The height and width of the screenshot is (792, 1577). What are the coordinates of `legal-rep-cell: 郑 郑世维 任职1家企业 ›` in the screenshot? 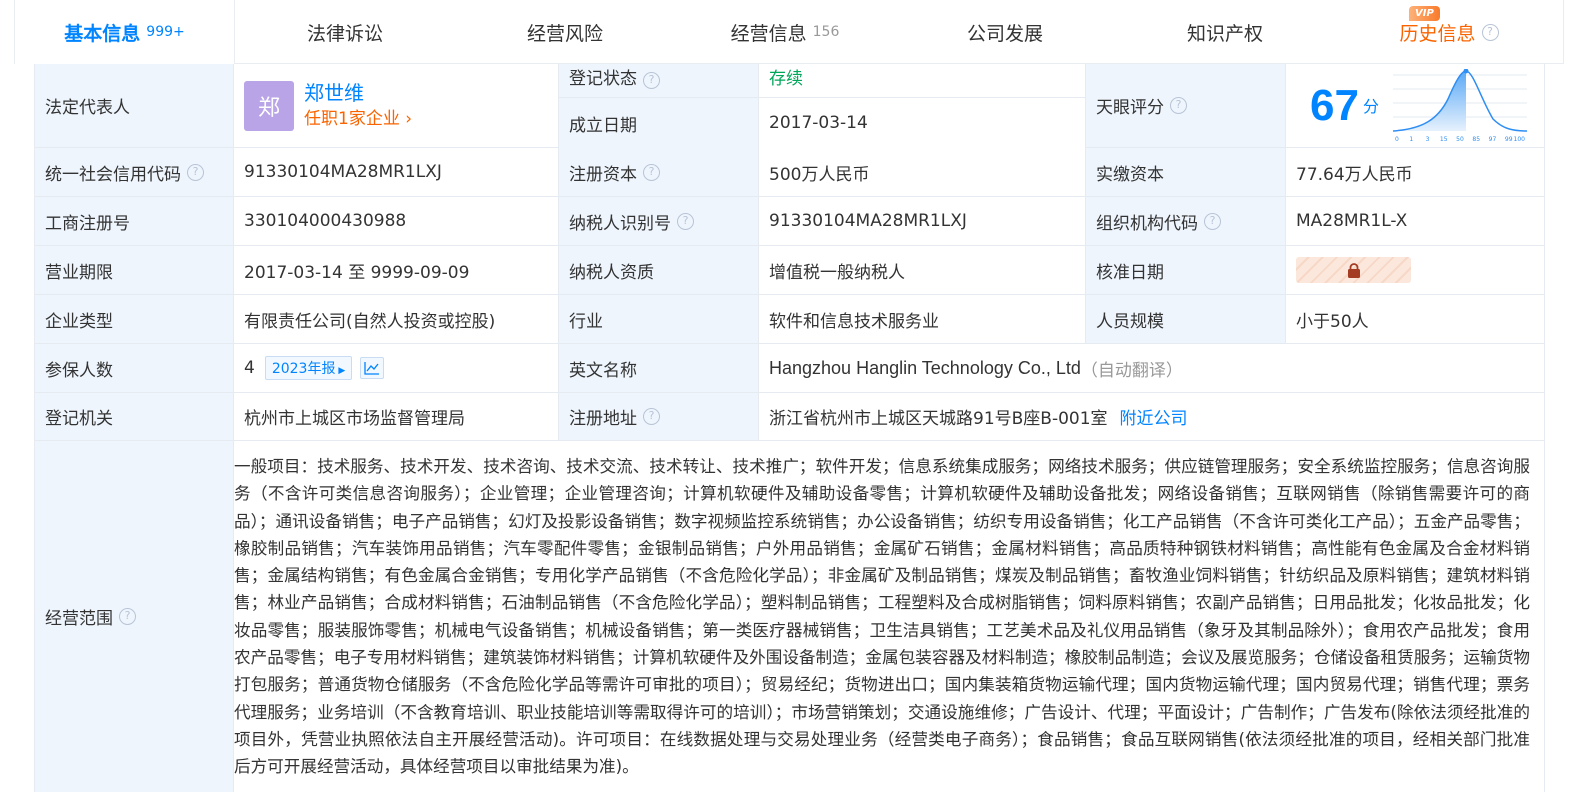 It's located at (396, 105).